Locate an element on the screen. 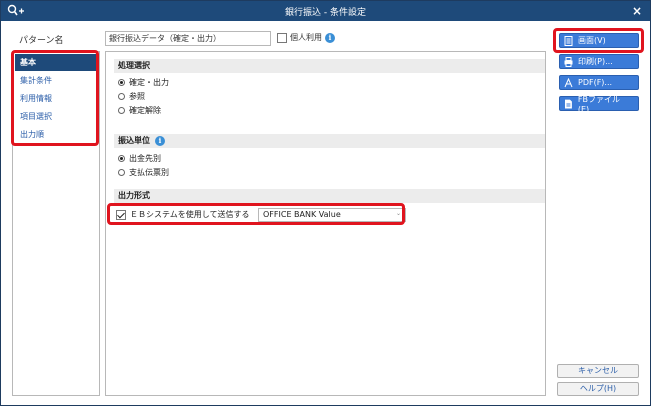 Image resolution: width=651 pixels, height=406 pixels. highlight-box-sidebar is located at coordinates (55, 98).